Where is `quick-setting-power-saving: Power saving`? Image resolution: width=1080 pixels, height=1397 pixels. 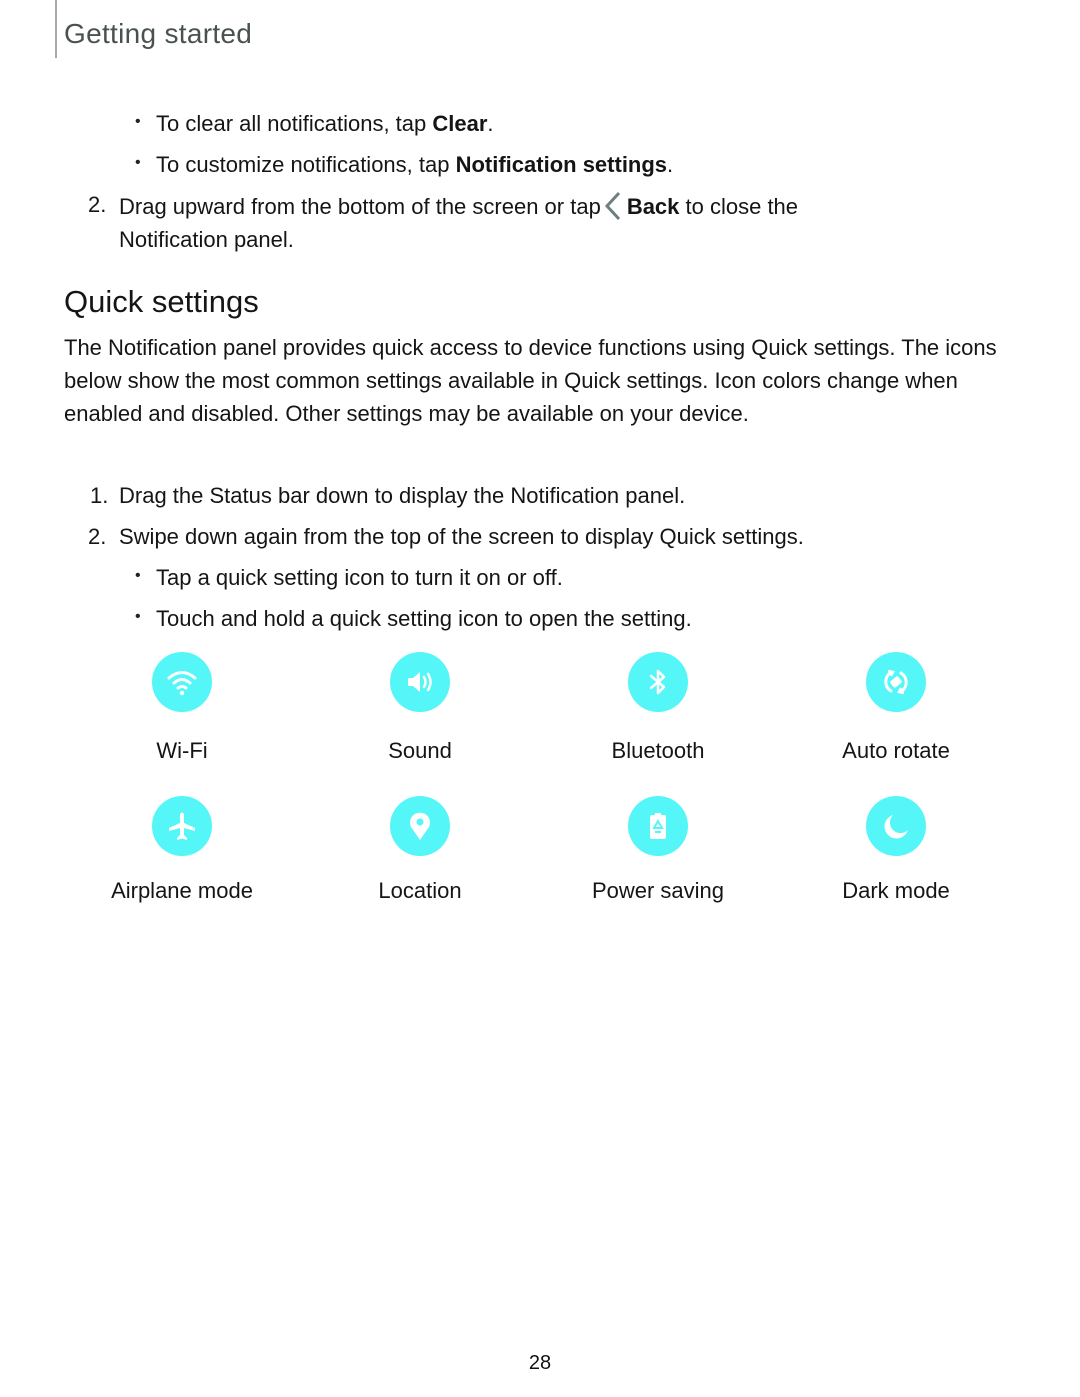
quick-setting-power-saving: Power saving is located at coordinates (658, 850).